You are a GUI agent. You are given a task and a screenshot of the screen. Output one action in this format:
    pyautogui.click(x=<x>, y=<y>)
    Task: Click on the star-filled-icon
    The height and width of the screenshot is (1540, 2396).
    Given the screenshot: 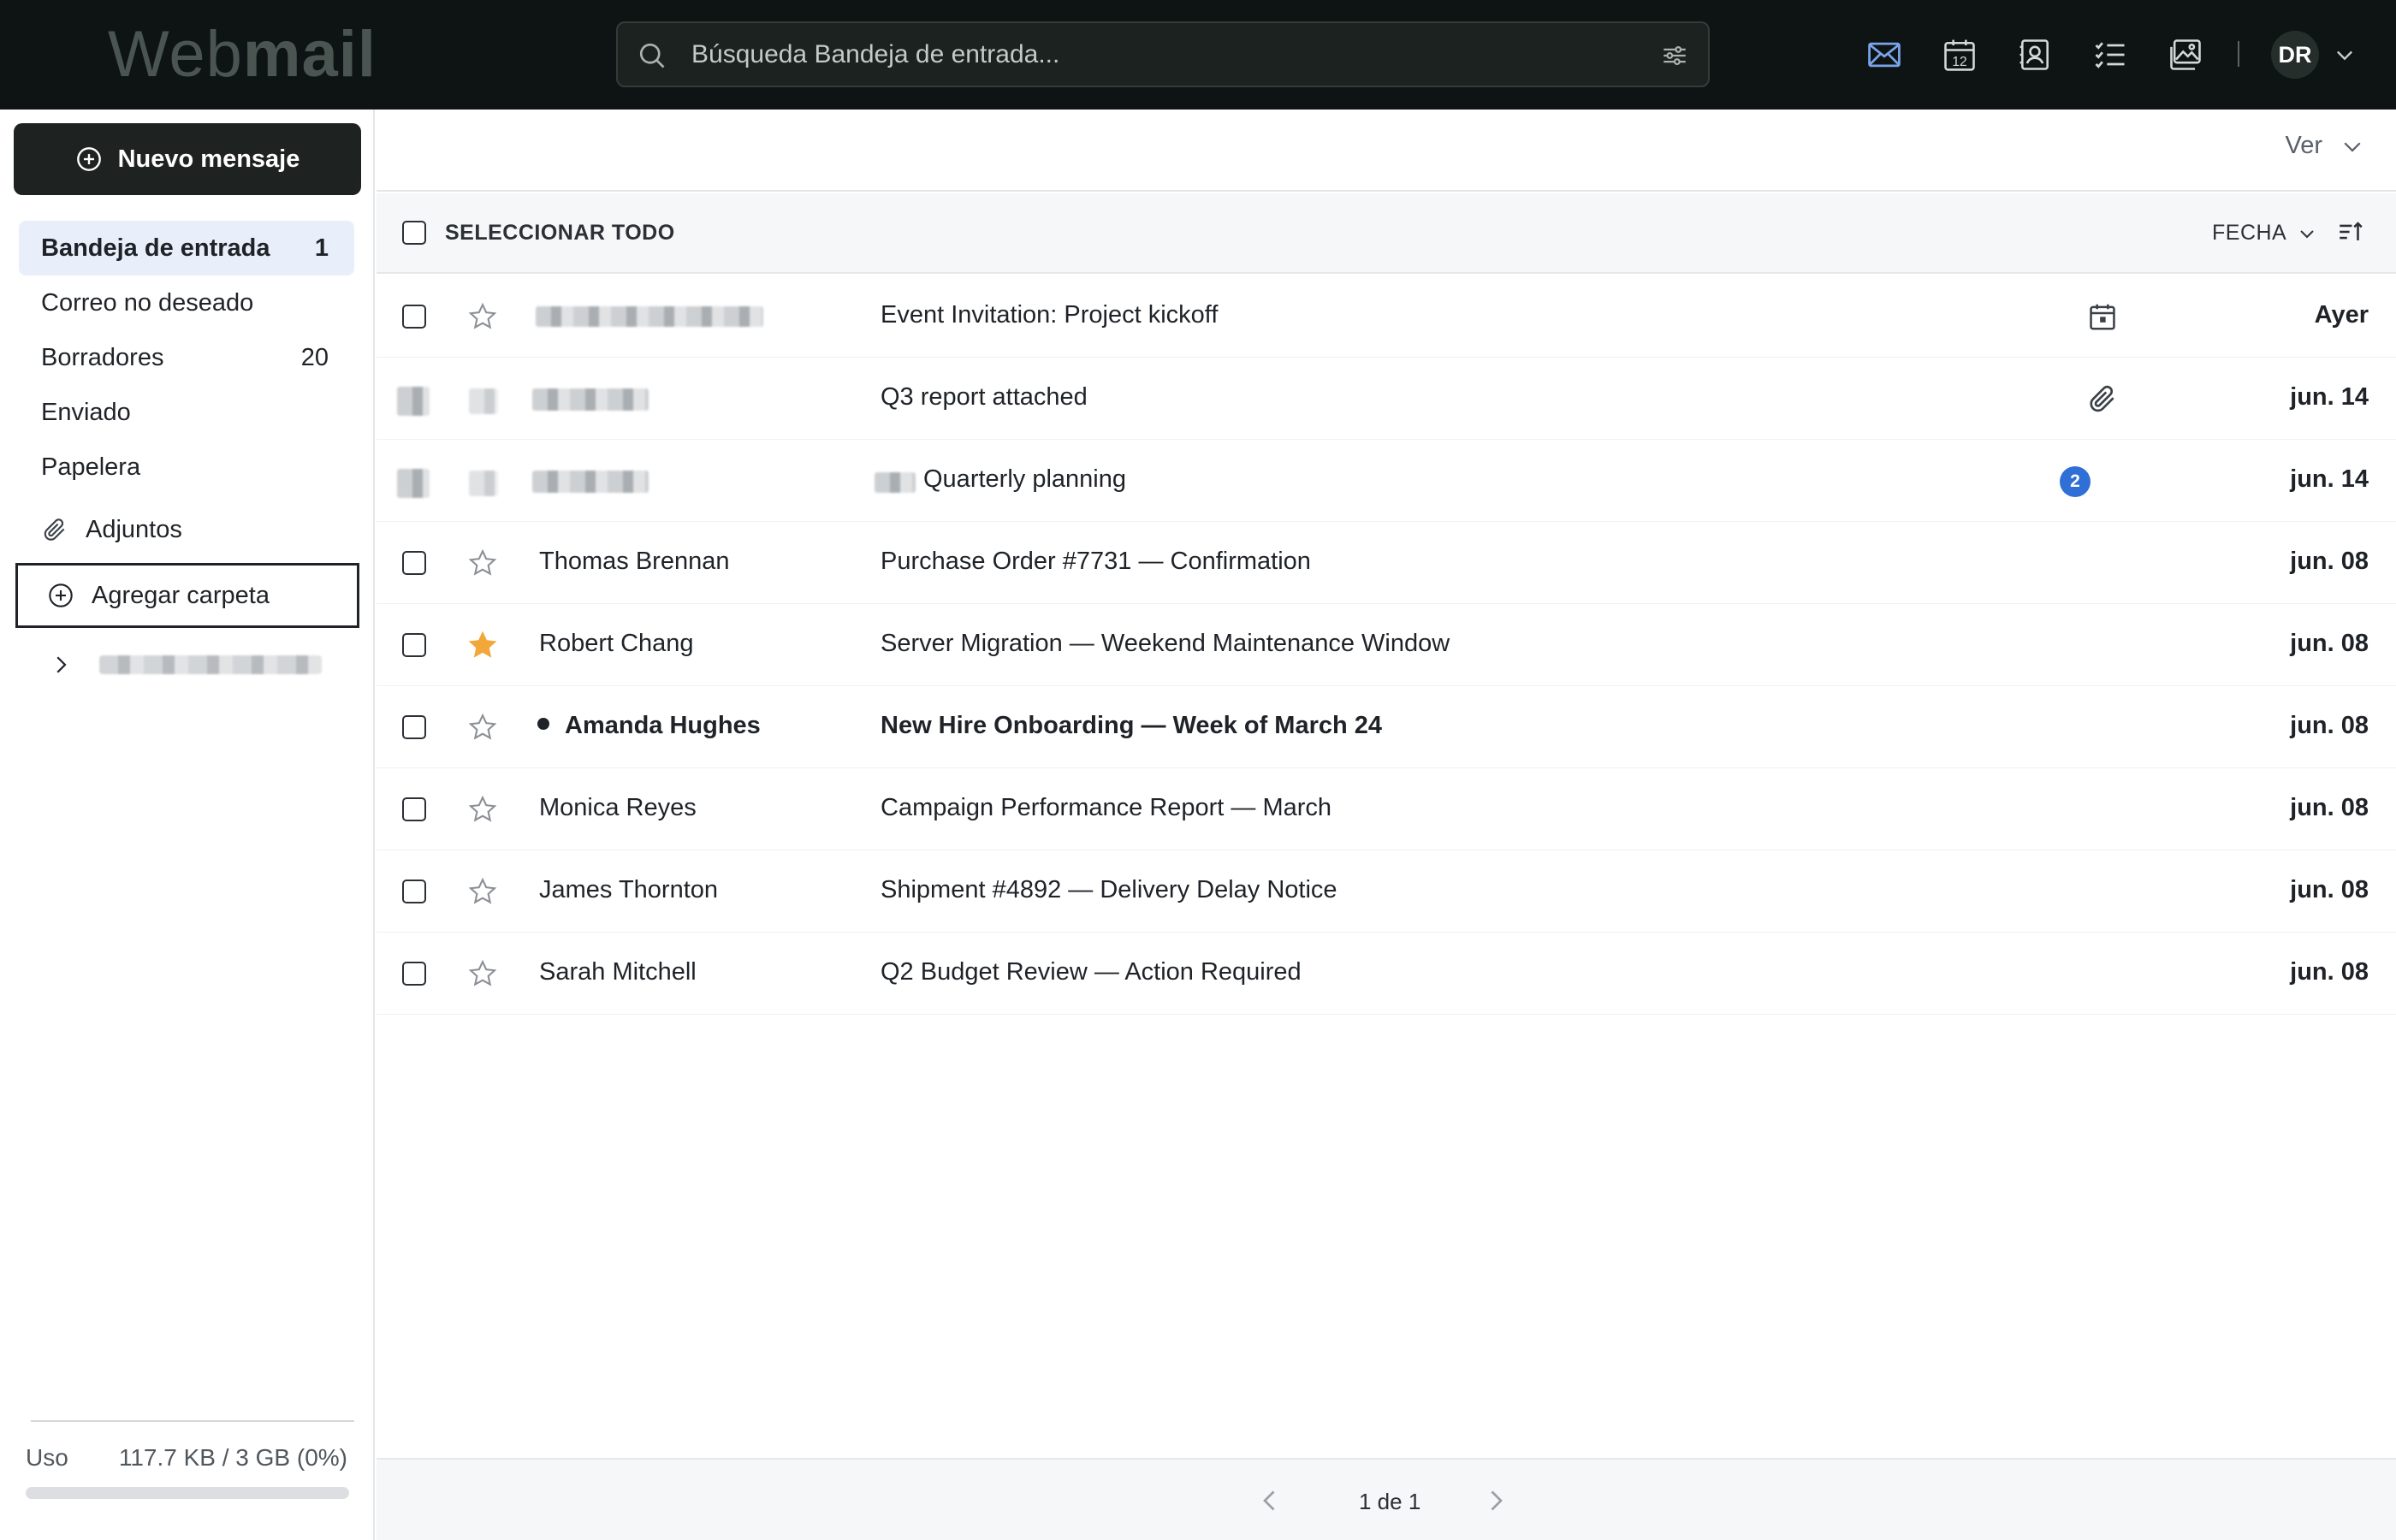 What is the action you would take?
    pyautogui.click(x=482, y=645)
    